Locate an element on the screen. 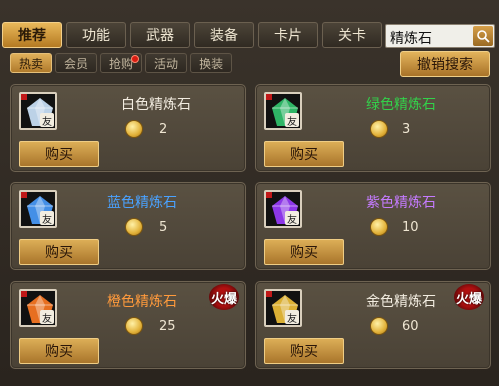  item-card: 友 橙色精炼石 25 购买 火爆 is located at coordinates (128, 325).